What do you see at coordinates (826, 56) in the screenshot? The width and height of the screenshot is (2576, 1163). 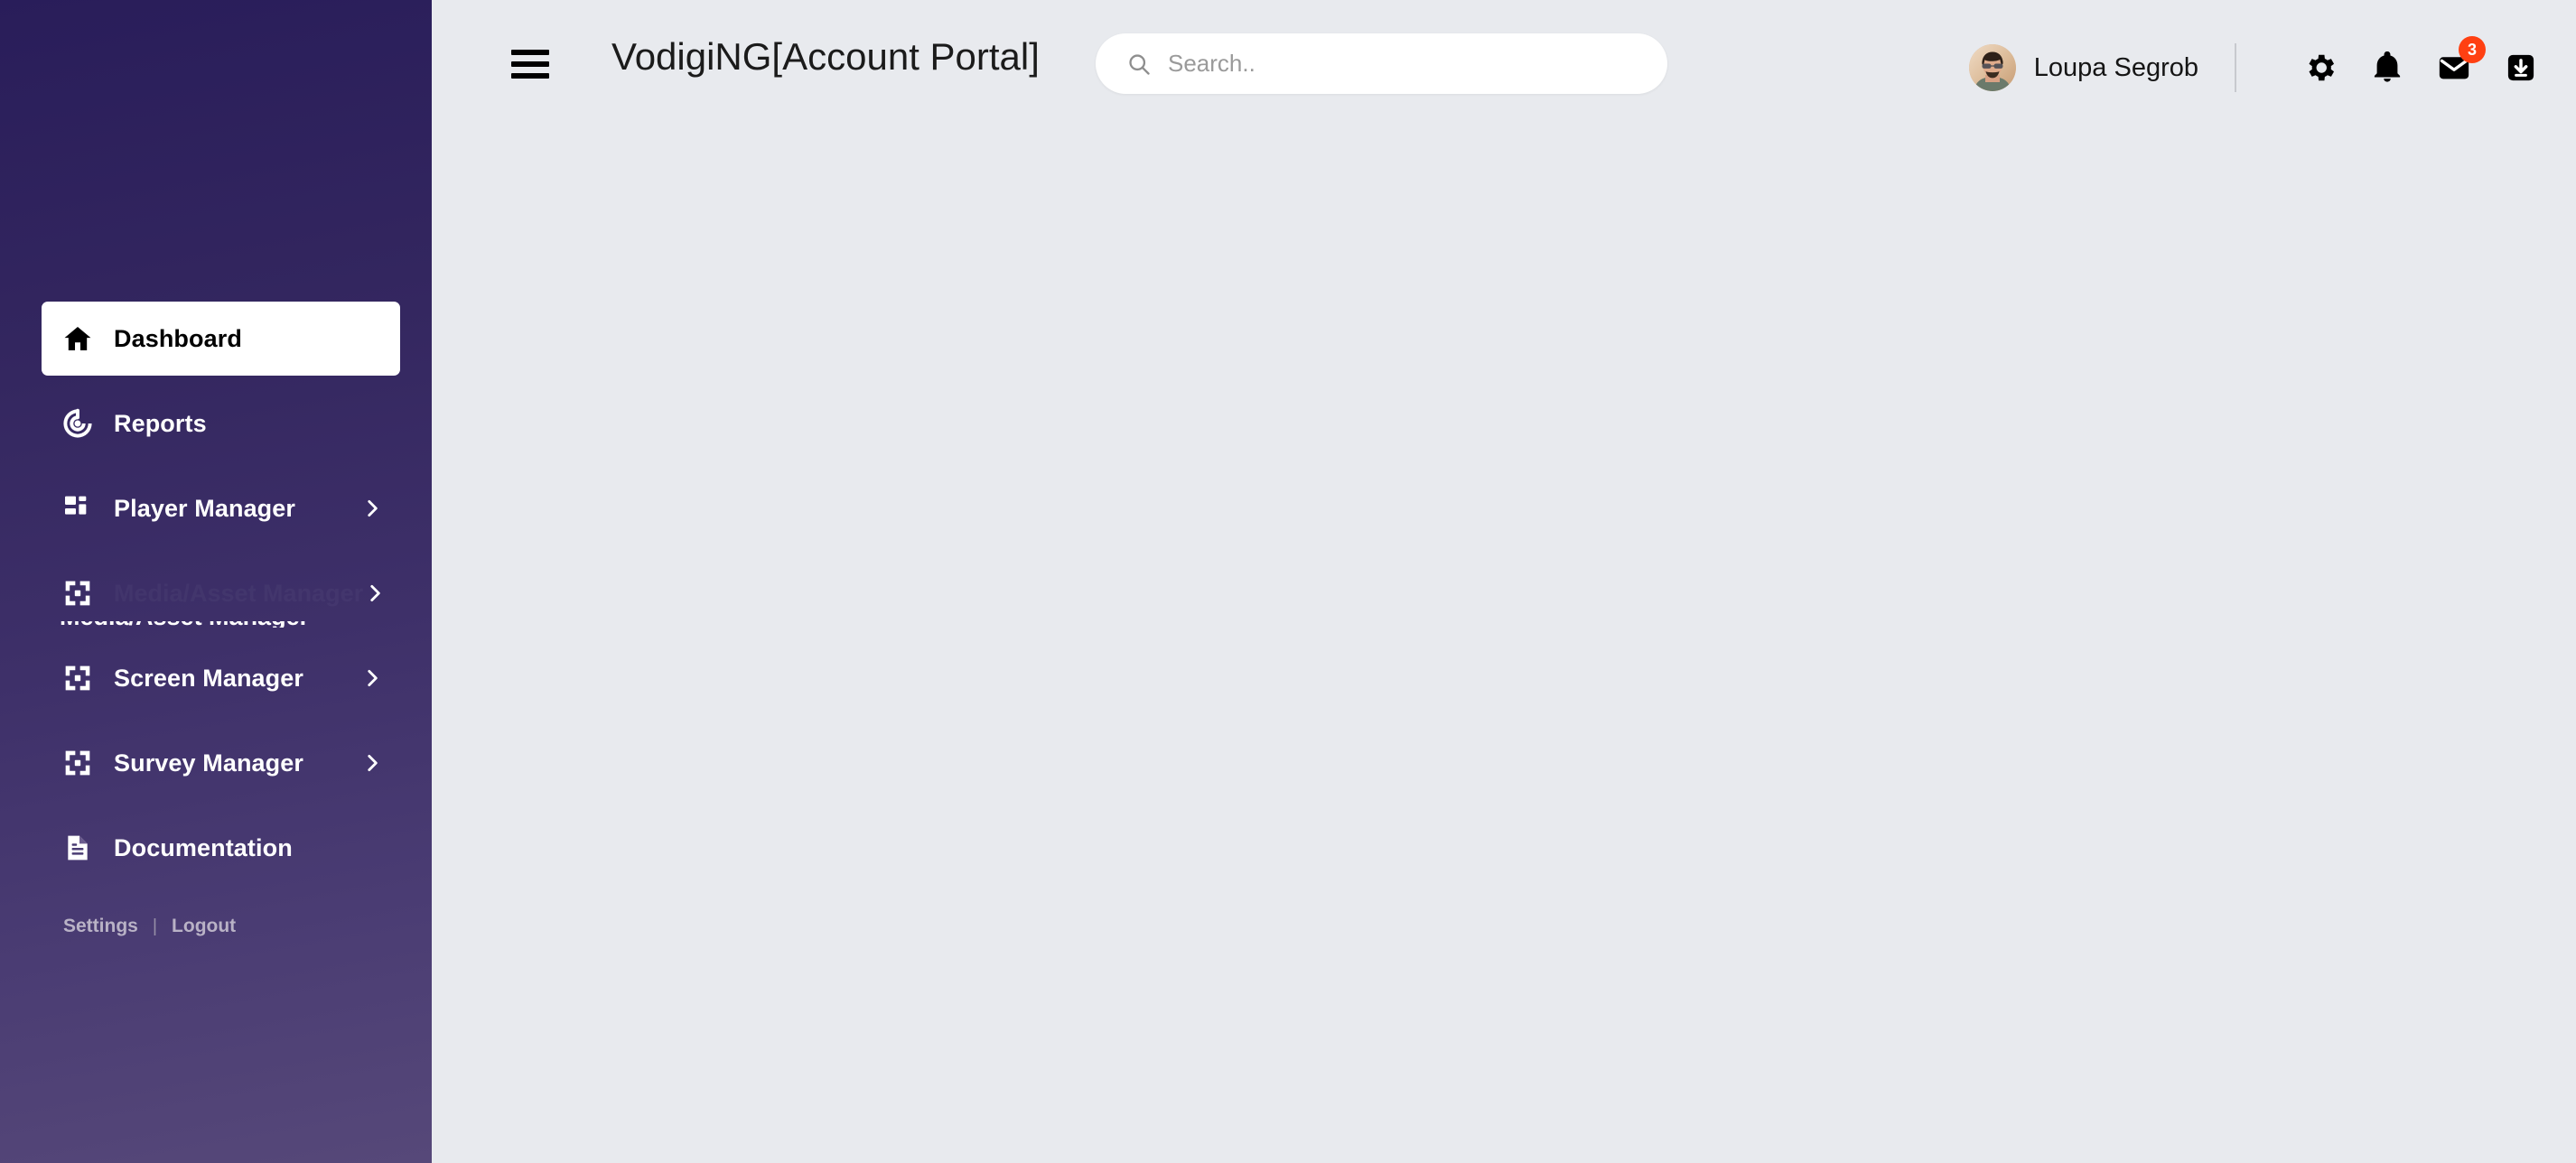 I see `page-title: VodigiNG[Account Portal]` at bounding box center [826, 56].